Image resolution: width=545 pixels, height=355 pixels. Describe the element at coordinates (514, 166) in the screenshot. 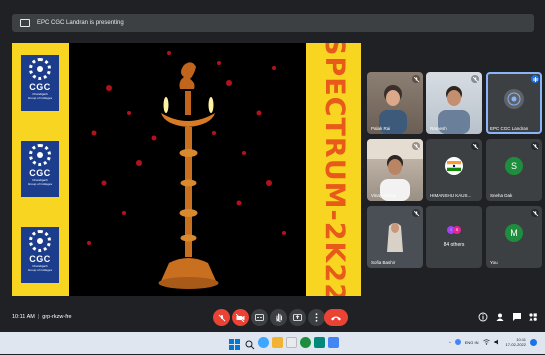

I see `initial-avatar: S` at that location.